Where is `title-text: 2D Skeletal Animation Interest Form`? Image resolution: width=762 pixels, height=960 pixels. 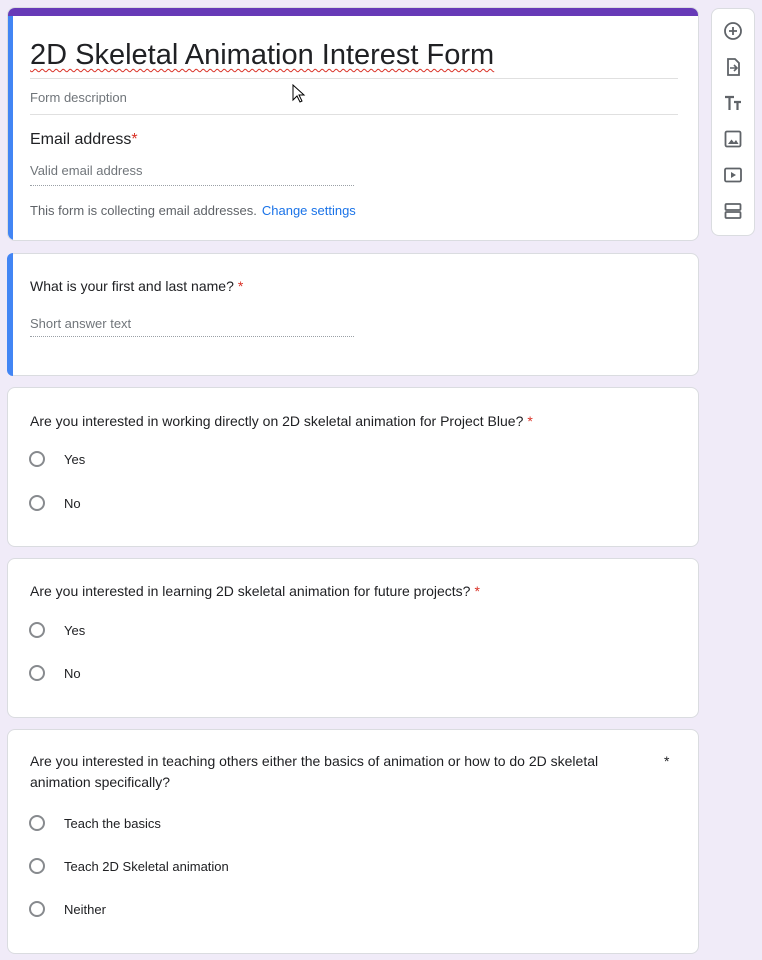
title-text: 2D Skeletal Animation Interest Form is located at coordinates (262, 55).